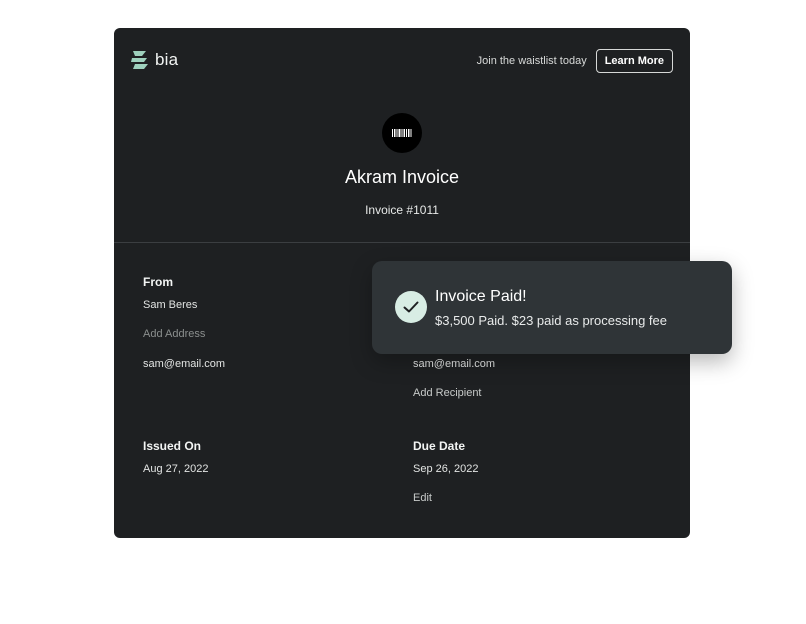  I want to click on issued-on-date: Aug 27, 2022, so click(176, 469).